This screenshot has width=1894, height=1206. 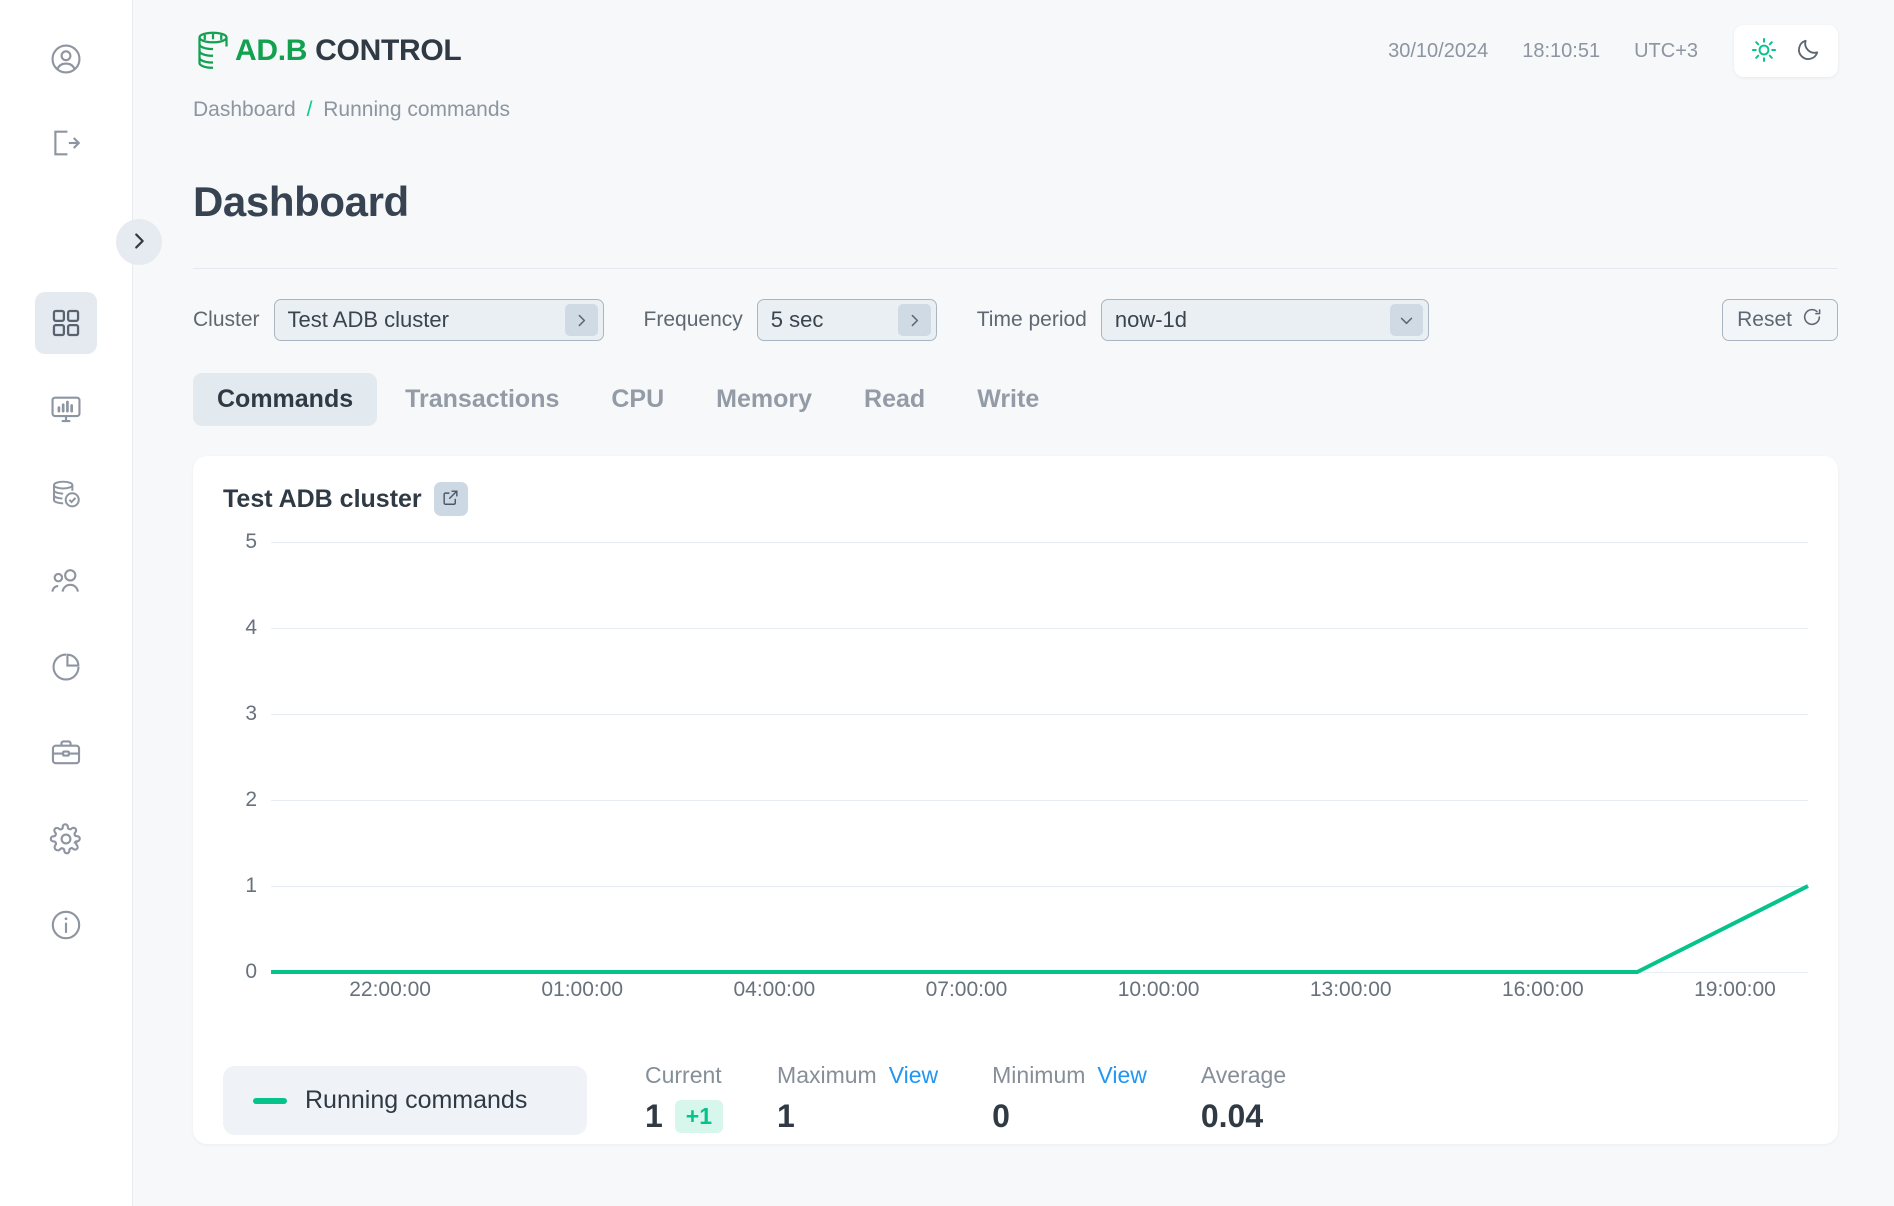 I want to click on app-logo-text: AD.B CONTROL, so click(x=348, y=51).